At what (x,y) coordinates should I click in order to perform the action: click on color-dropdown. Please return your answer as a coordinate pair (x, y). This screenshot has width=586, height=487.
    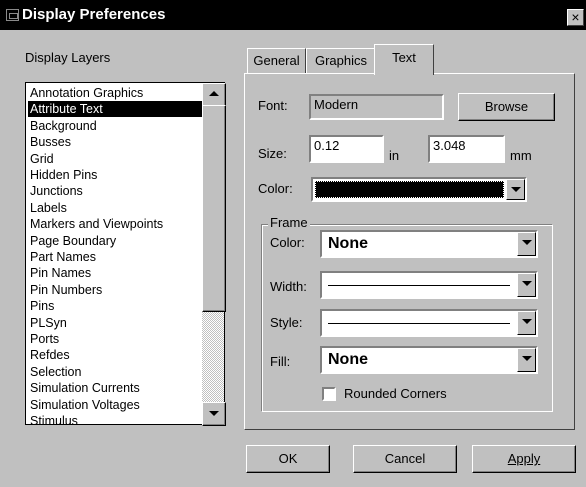
    Looking at the image, I should click on (419, 189).